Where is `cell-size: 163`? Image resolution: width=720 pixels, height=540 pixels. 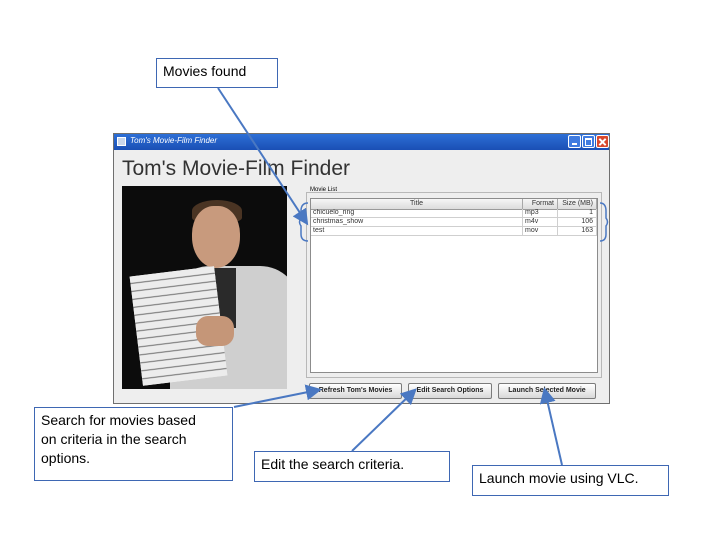 cell-size: 163 is located at coordinates (577, 231).